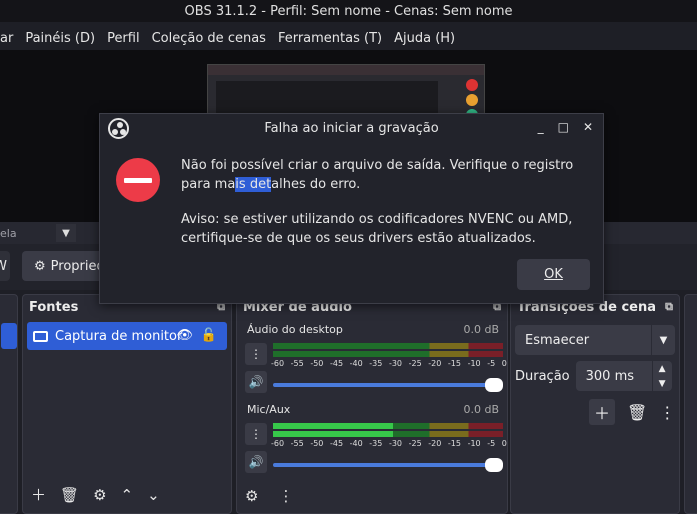  I want to click on transition-select: Esmaecer ▼, so click(595, 340).